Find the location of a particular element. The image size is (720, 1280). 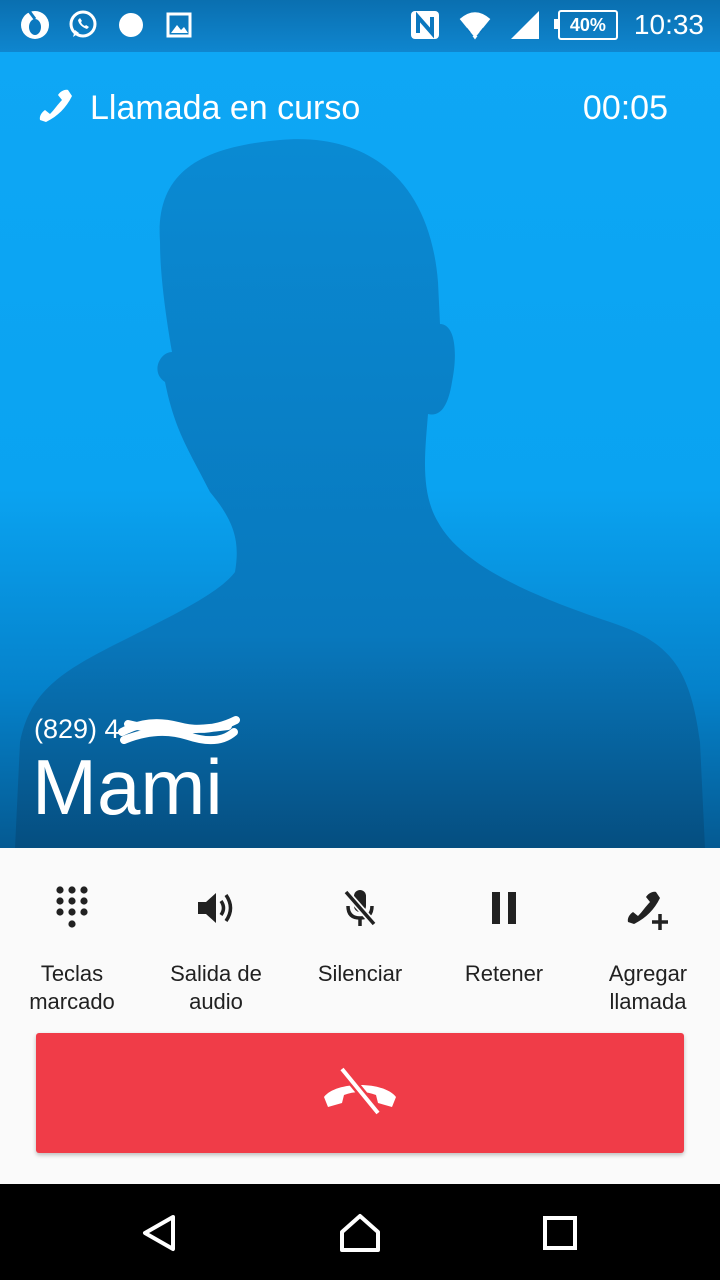

home-button is located at coordinates (360, 1235).